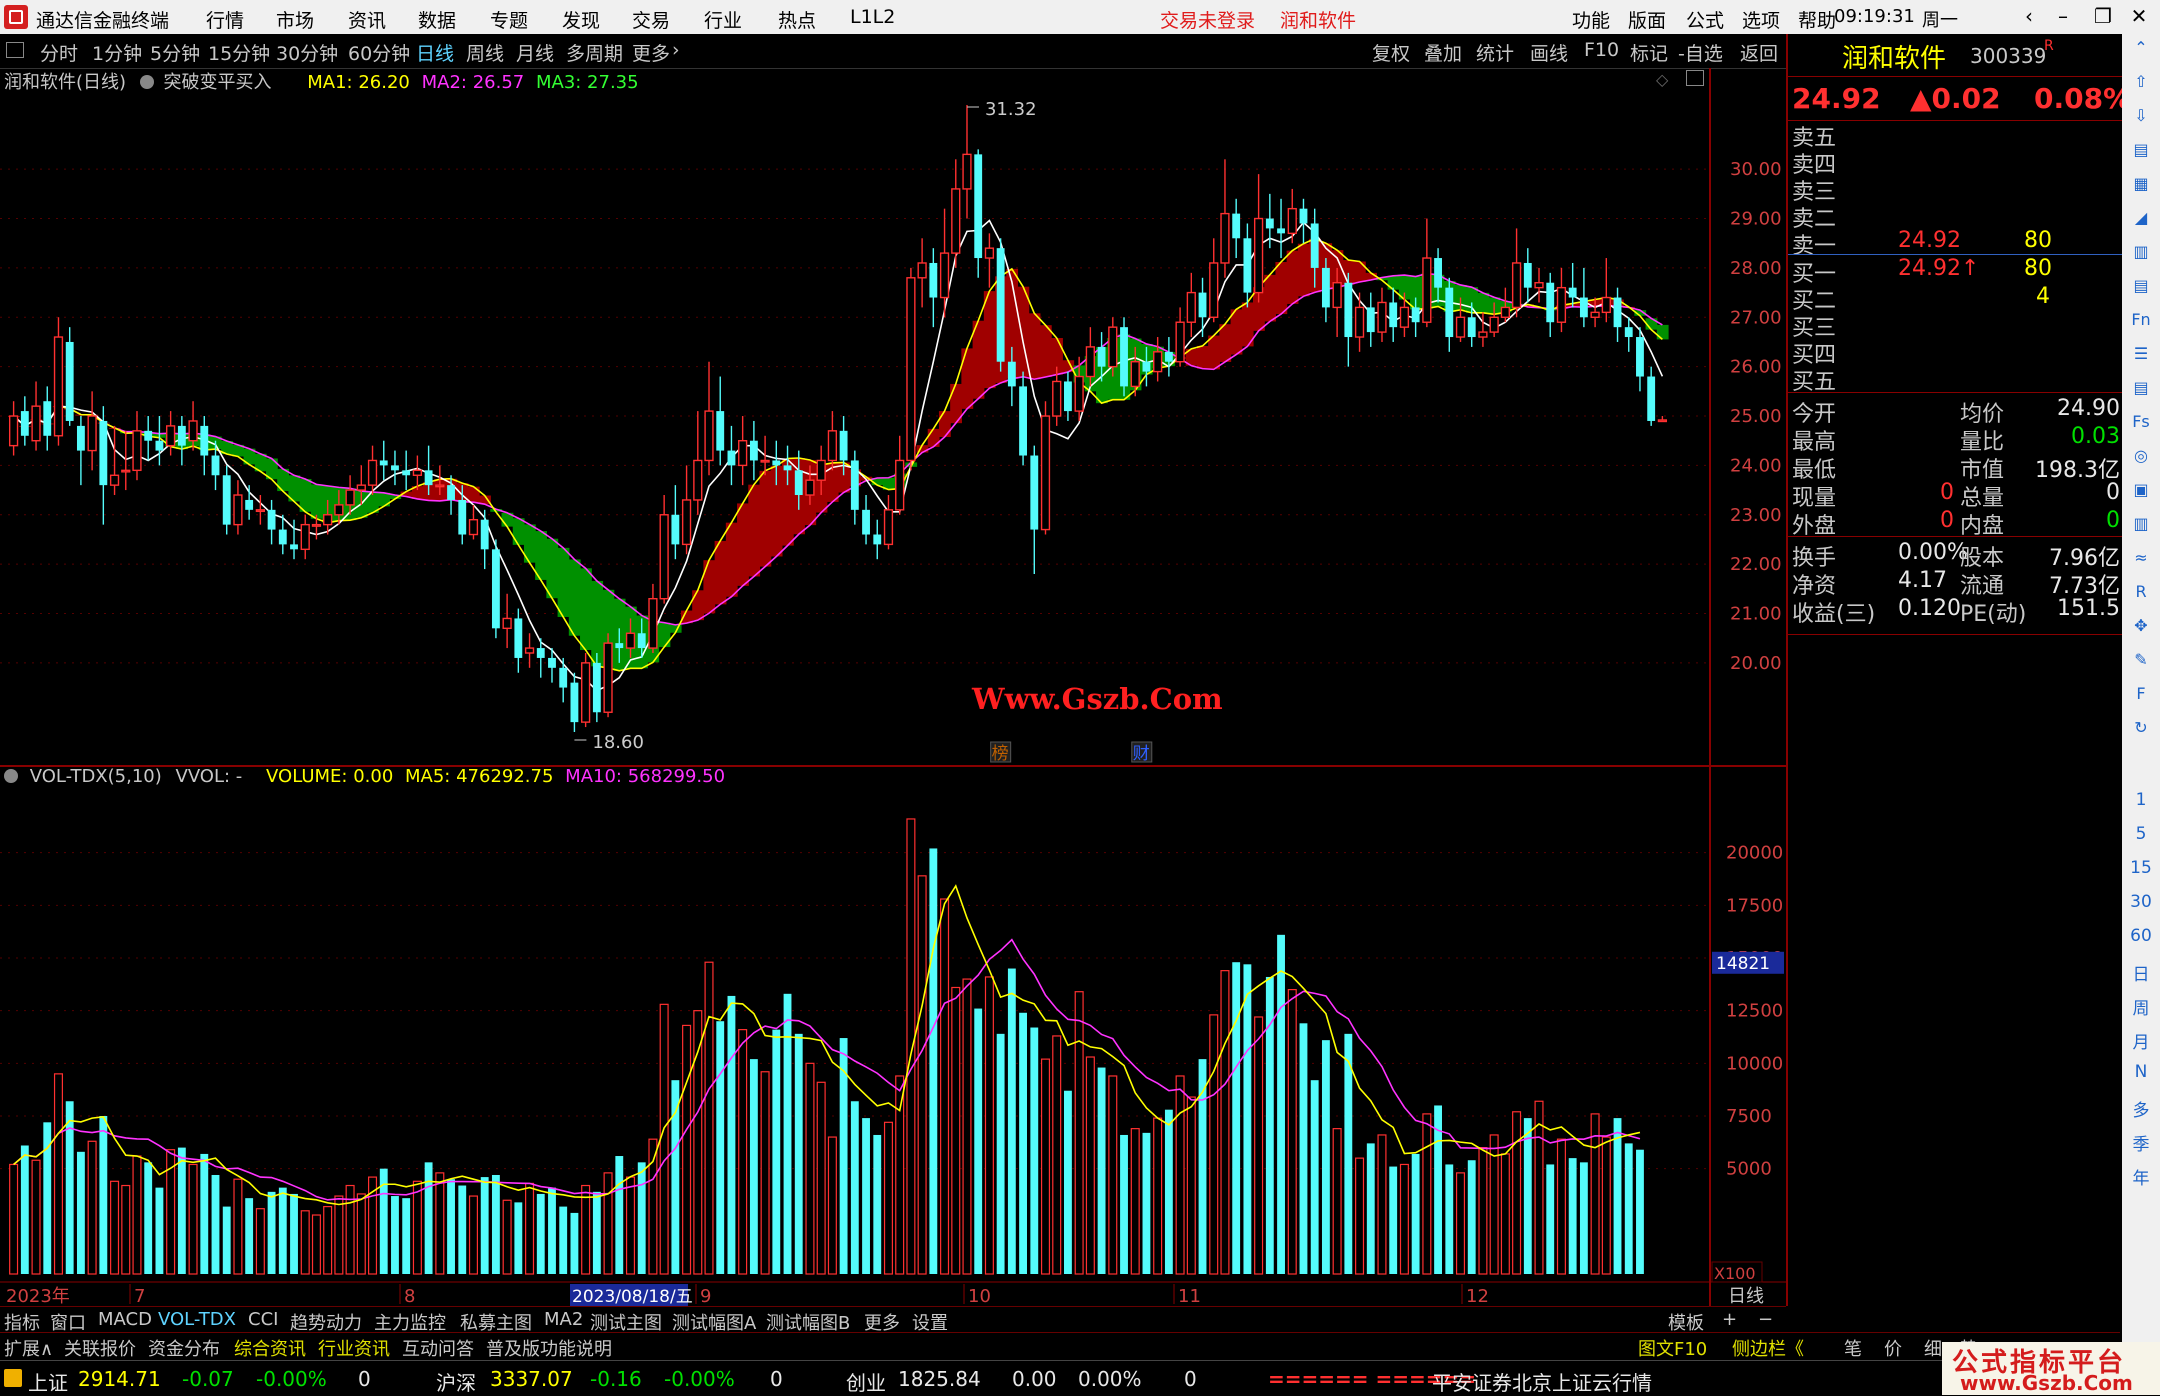 Image resolution: width=2160 pixels, height=1396 pixels. What do you see at coordinates (2141, 391) in the screenshot?
I see `note-icon: ▤` at bounding box center [2141, 391].